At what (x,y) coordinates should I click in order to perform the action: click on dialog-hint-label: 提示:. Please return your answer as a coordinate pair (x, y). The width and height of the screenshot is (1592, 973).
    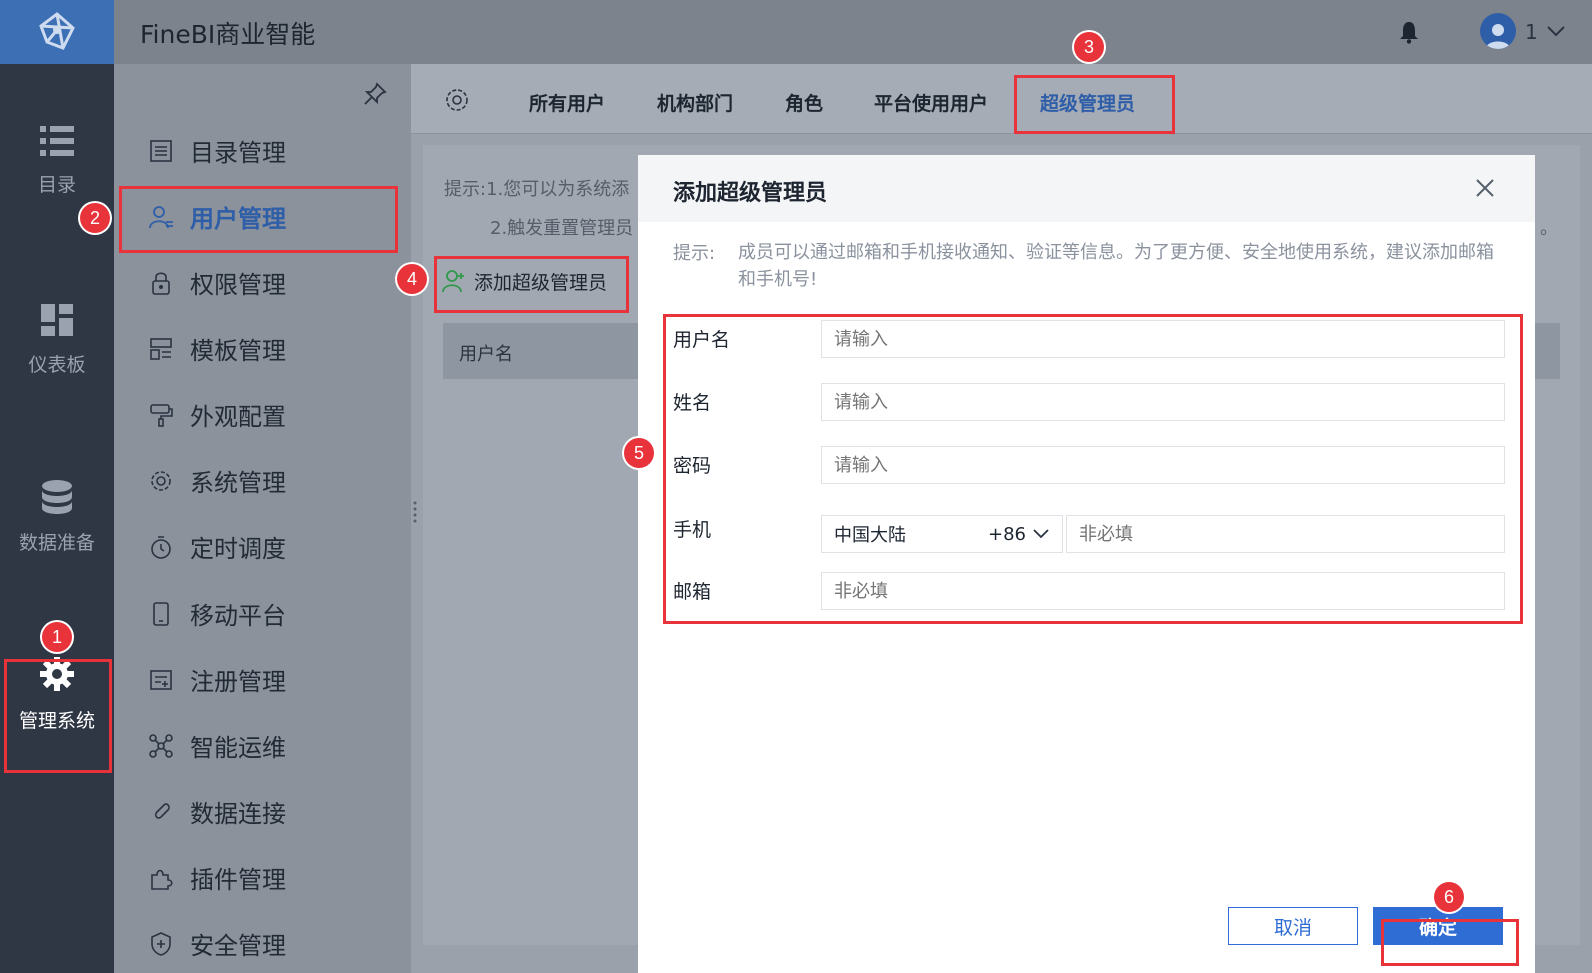
    Looking at the image, I should click on (694, 253).